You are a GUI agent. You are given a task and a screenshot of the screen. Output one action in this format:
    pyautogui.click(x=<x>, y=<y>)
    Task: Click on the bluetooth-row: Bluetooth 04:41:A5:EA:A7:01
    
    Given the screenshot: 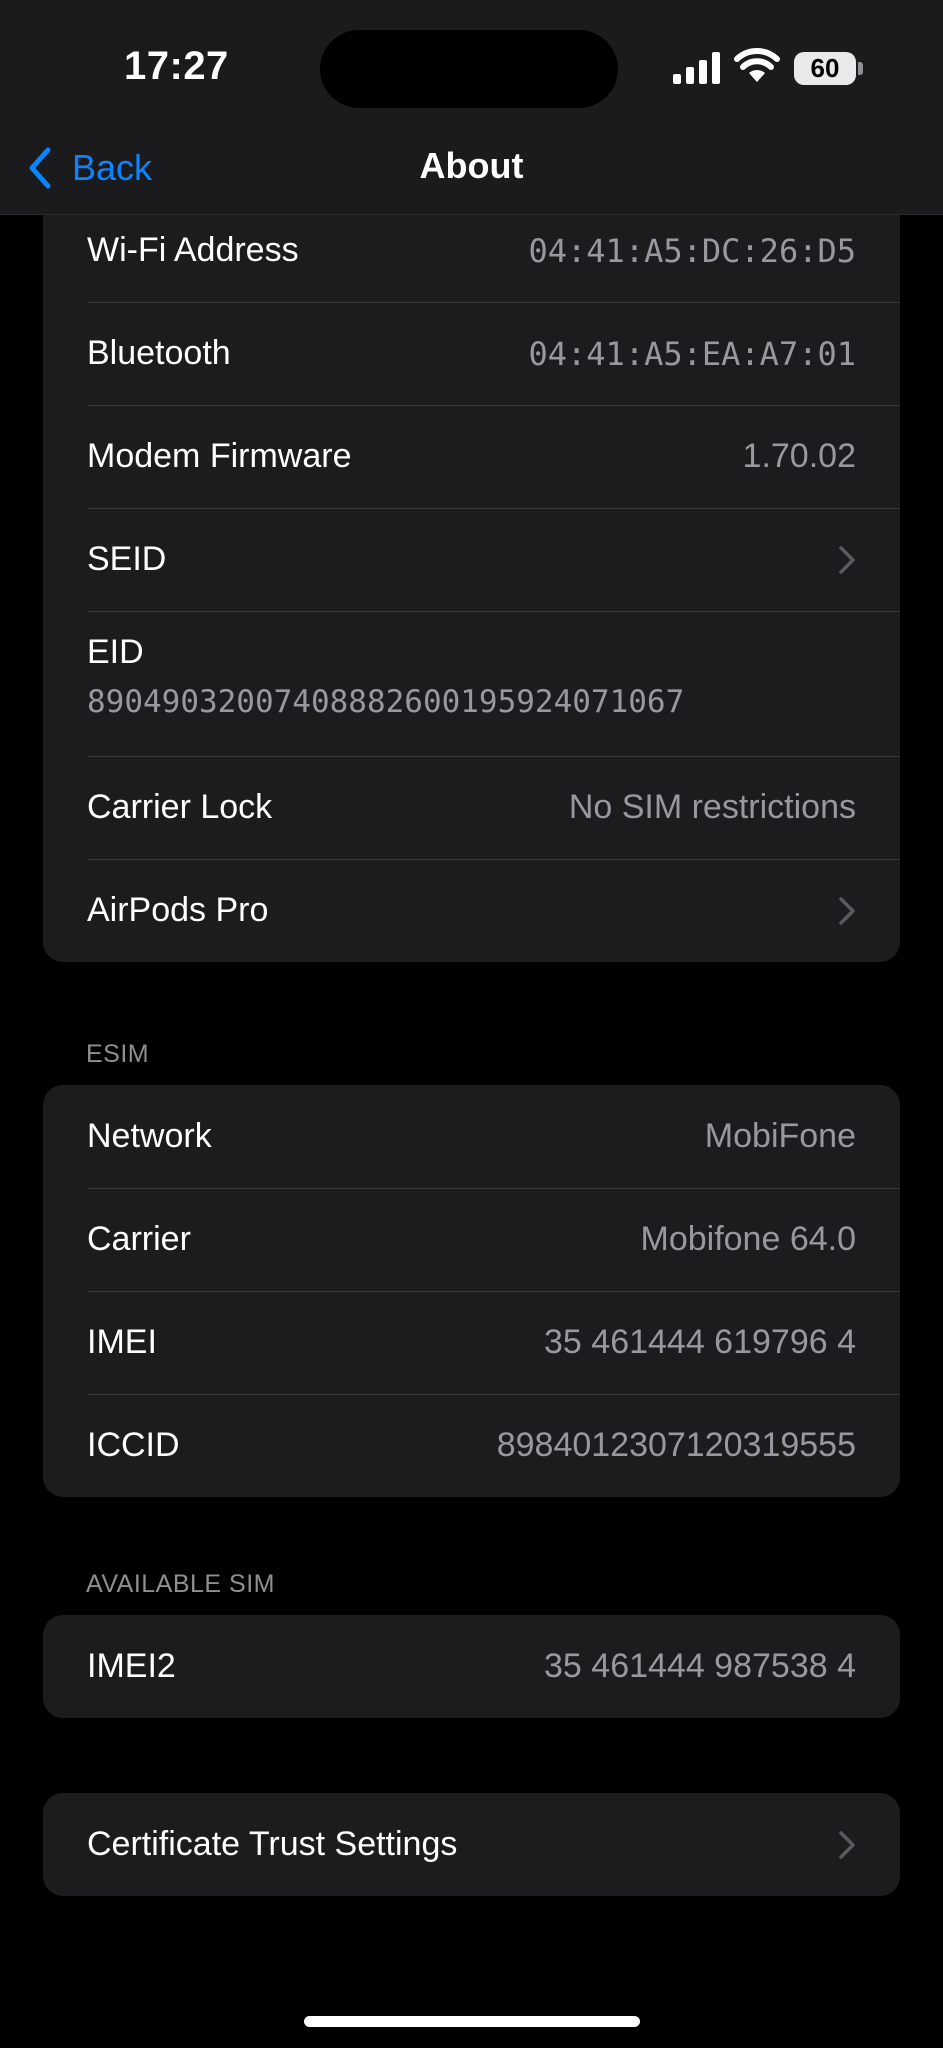 What is the action you would take?
    pyautogui.click(x=471, y=353)
    